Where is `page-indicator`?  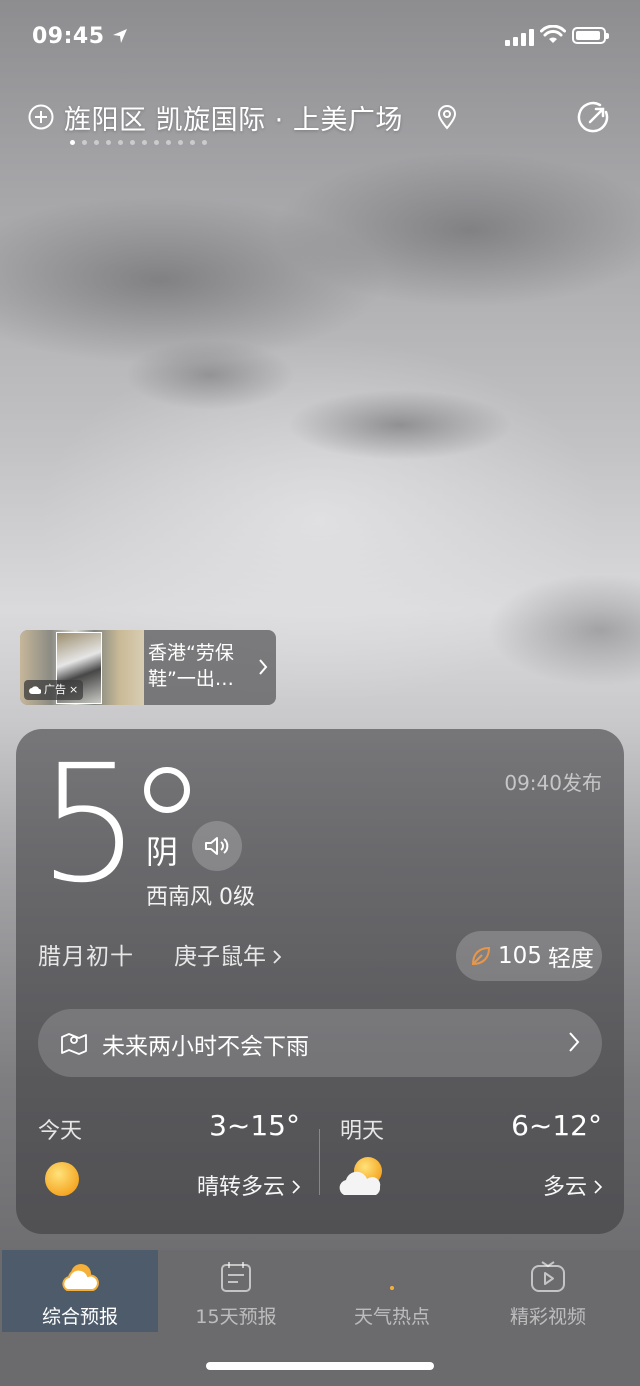
page-indicator is located at coordinates (138, 142).